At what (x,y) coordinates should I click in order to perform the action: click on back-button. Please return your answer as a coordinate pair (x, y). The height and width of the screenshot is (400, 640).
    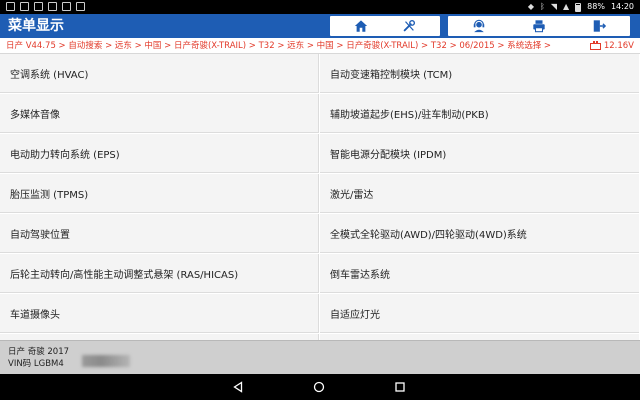
    Looking at the image, I should click on (238, 387).